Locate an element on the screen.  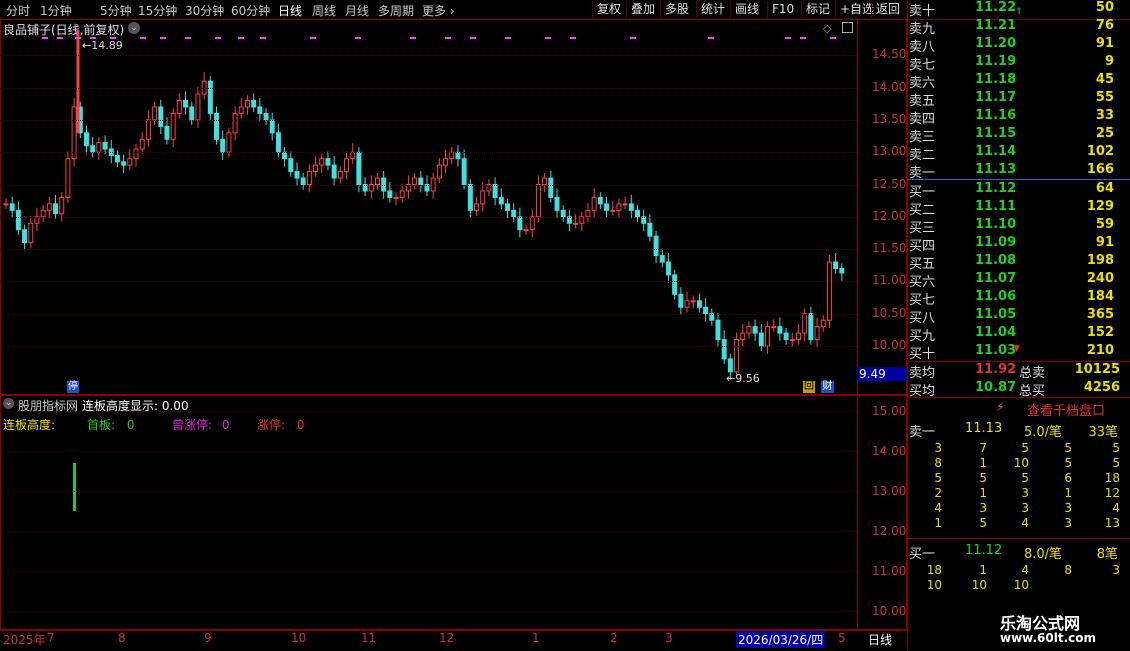
level-volume: 50 is located at coordinates (1104, 7).